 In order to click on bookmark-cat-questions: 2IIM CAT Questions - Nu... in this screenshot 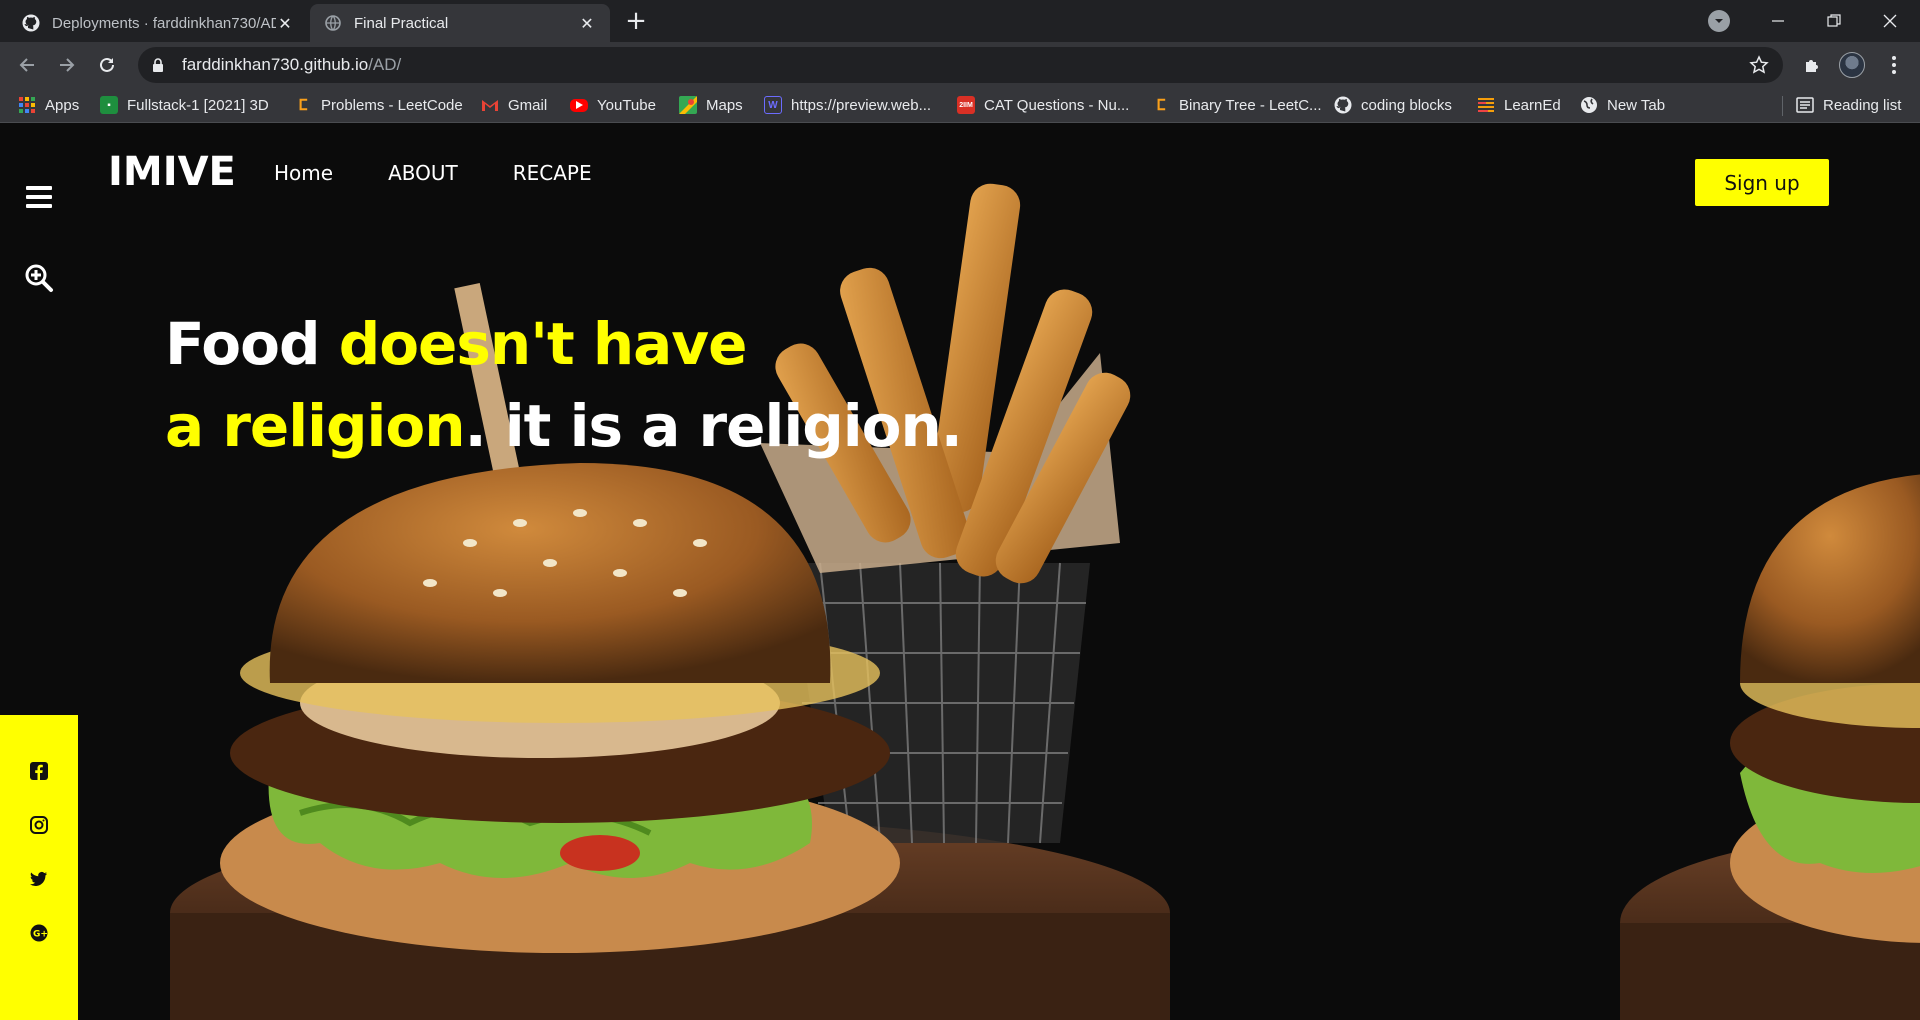, I will do `click(1043, 105)`.